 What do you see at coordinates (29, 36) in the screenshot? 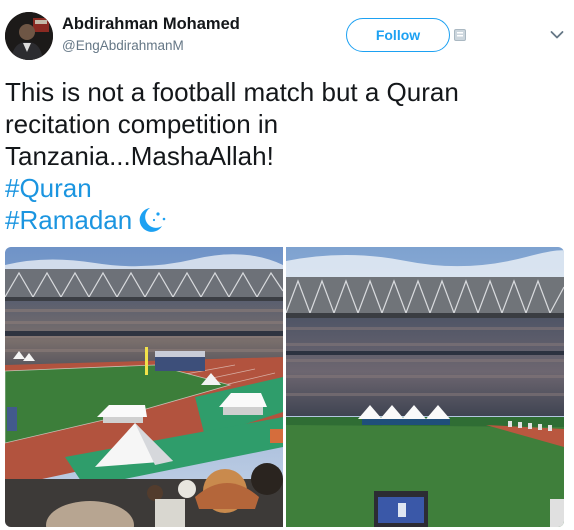
I see `avatar` at bounding box center [29, 36].